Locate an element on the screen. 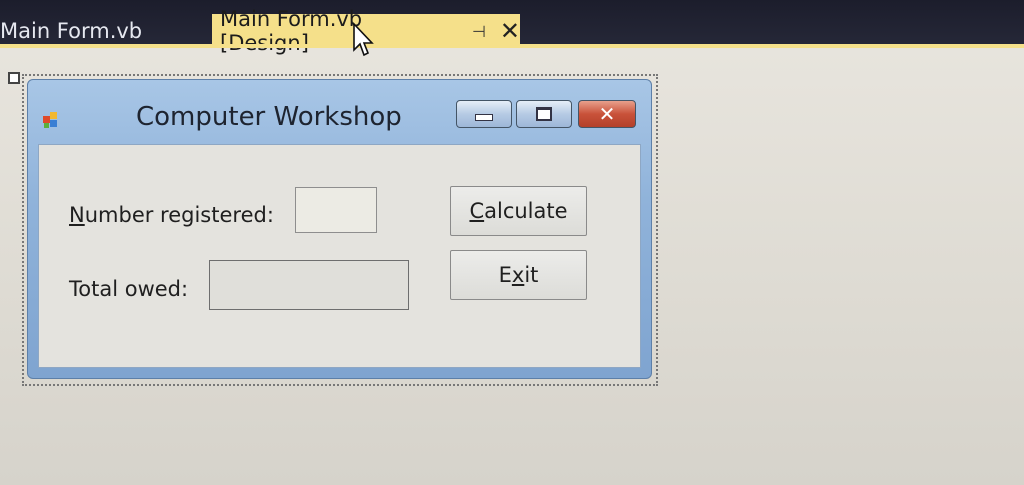 Image resolution: width=1024 pixels, height=485 pixels. maximize-button is located at coordinates (544, 114).